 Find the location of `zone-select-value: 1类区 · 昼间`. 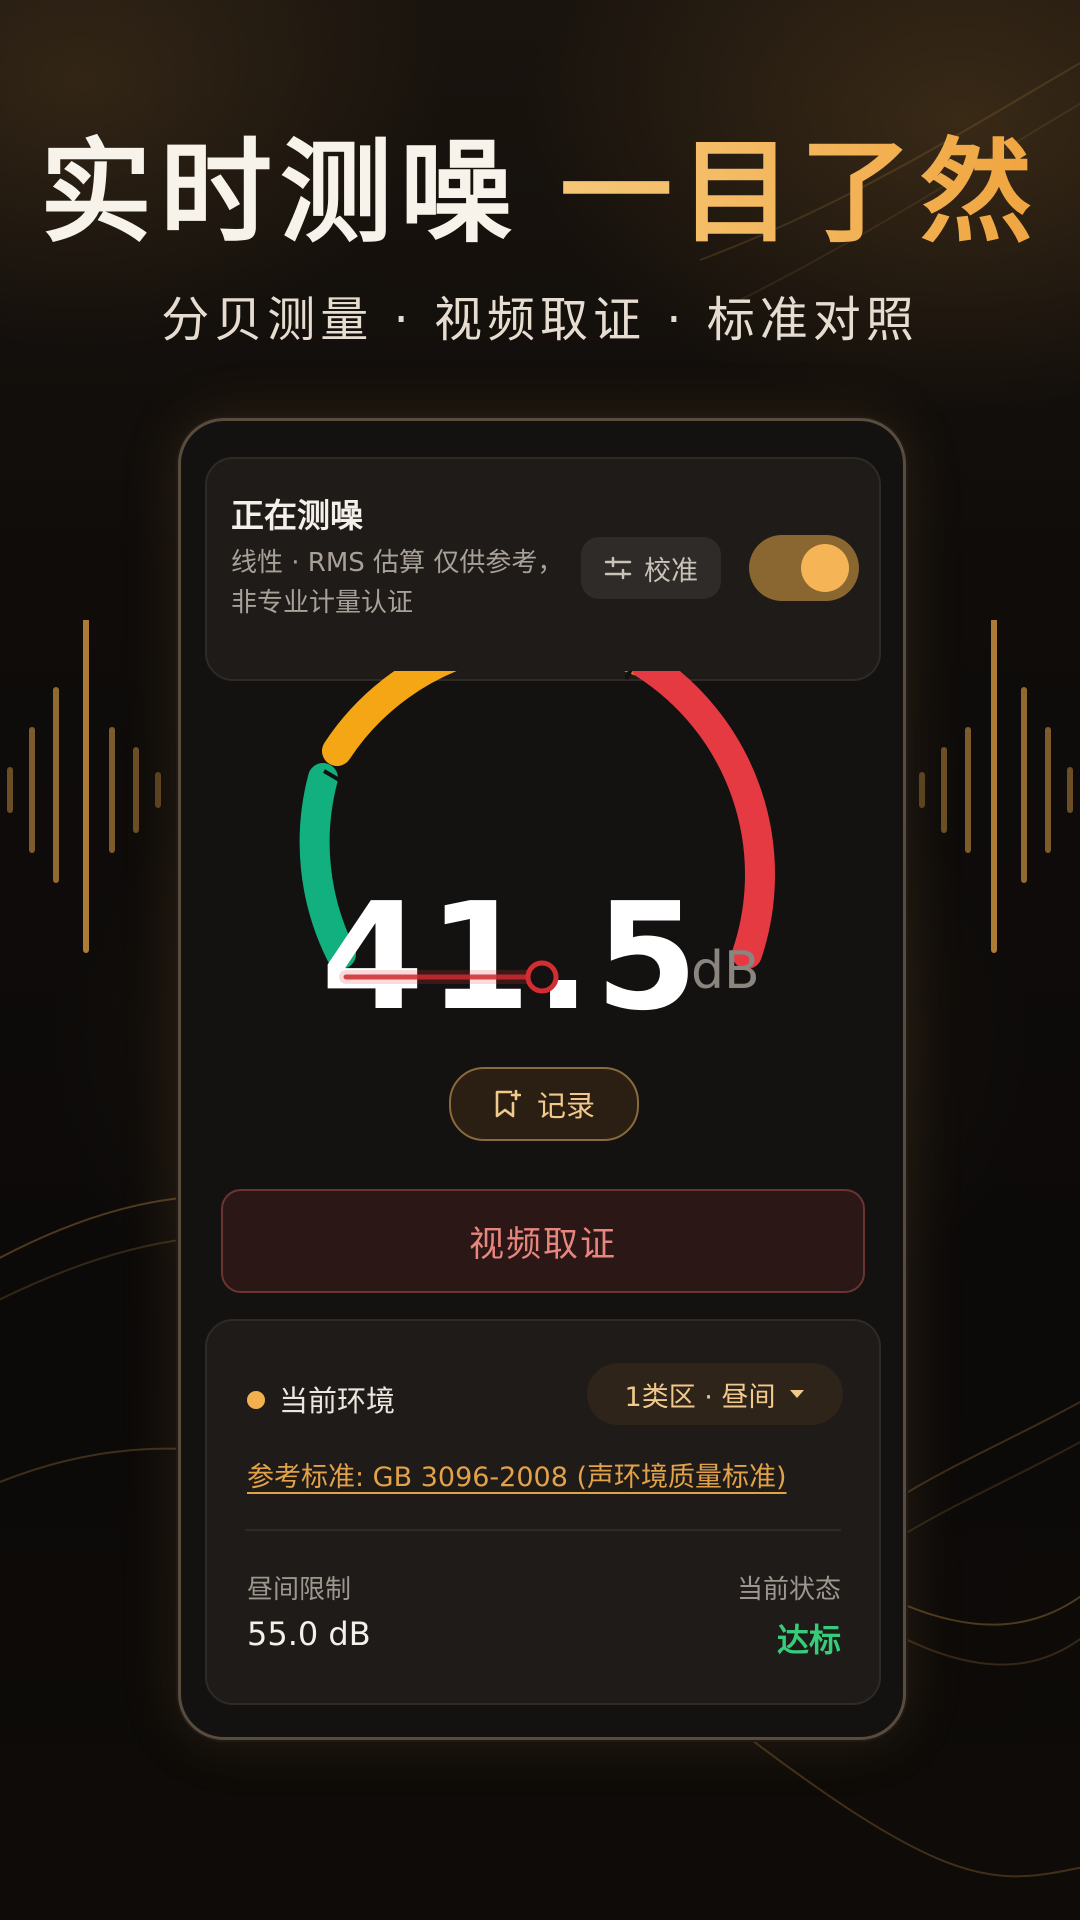

zone-select-value: 1类区 · 昼间 is located at coordinates (700, 1397).